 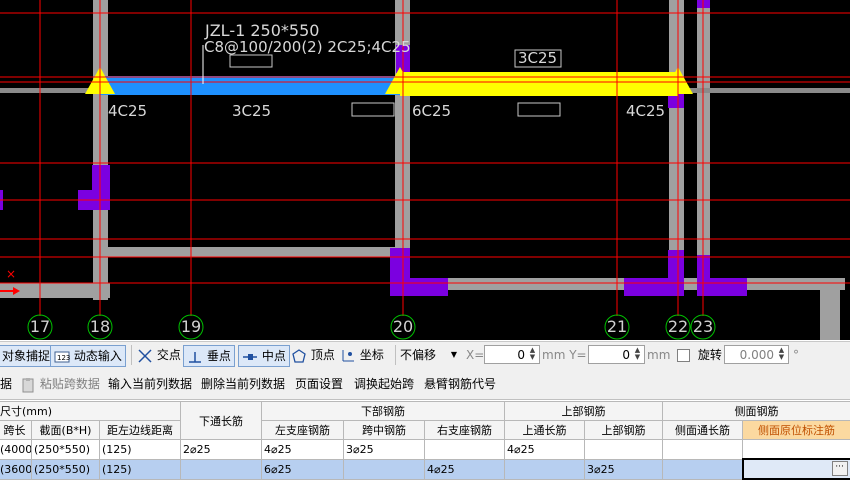 I want to click on pentagon-icon, so click(x=299, y=356).